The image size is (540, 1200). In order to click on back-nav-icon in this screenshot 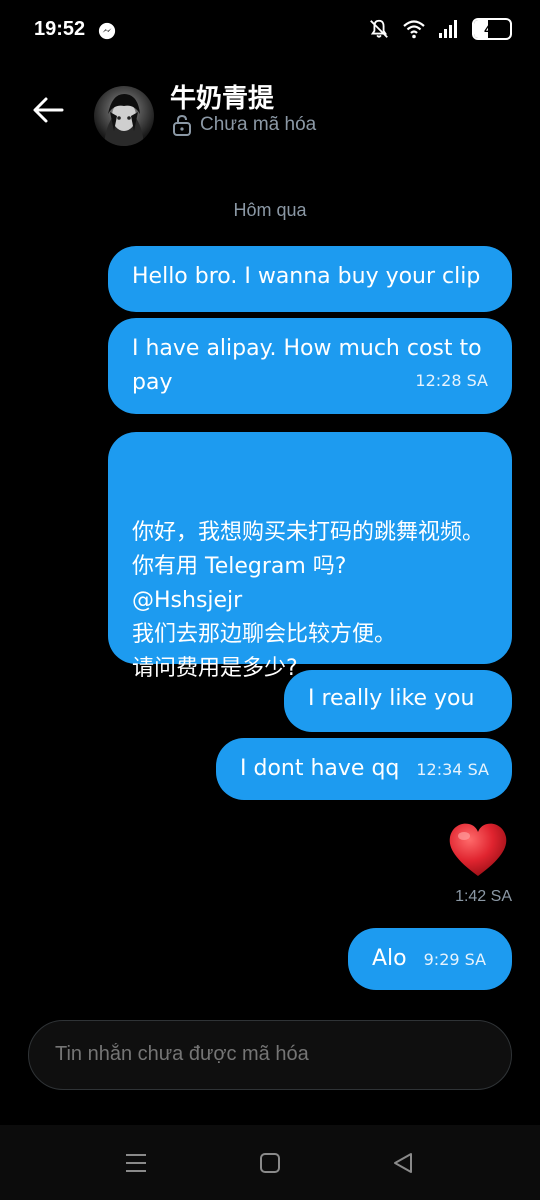, I will do `click(404, 1163)`.